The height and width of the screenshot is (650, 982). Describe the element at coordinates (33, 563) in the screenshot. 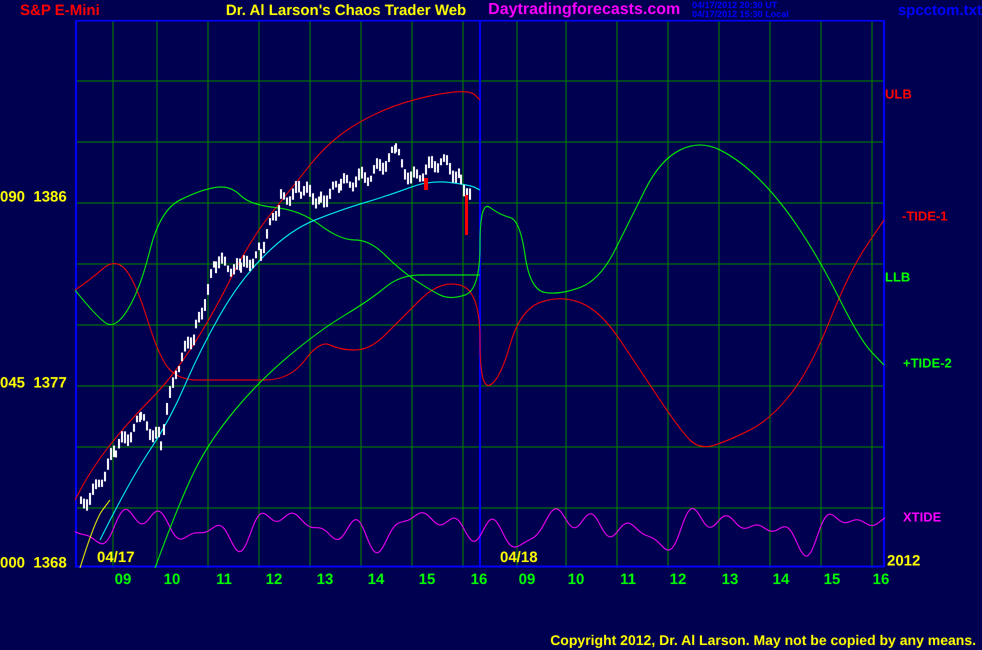

I see `price-axis-label: 000 1368` at that location.